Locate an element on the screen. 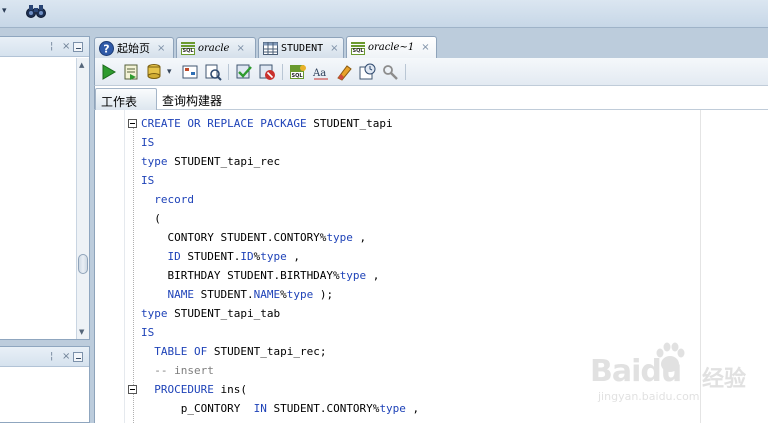 The image size is (768, 423). tab-start-page: ? 起始页 × is located at coordinates (134, 47).